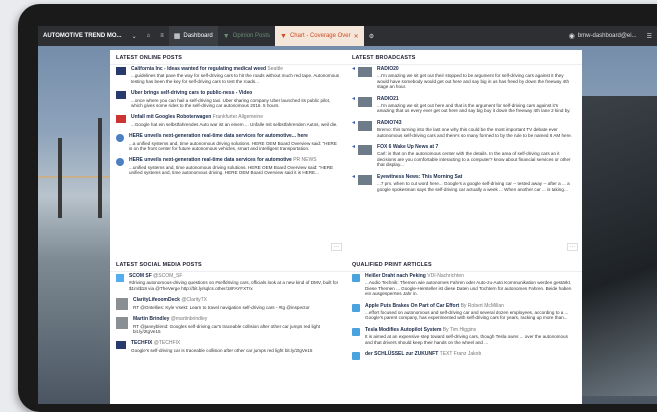 This screenshot has height=412, width=657. I want to click on panel-title: QUALIFIED PRINT ARTICLES, so click(464, 264).